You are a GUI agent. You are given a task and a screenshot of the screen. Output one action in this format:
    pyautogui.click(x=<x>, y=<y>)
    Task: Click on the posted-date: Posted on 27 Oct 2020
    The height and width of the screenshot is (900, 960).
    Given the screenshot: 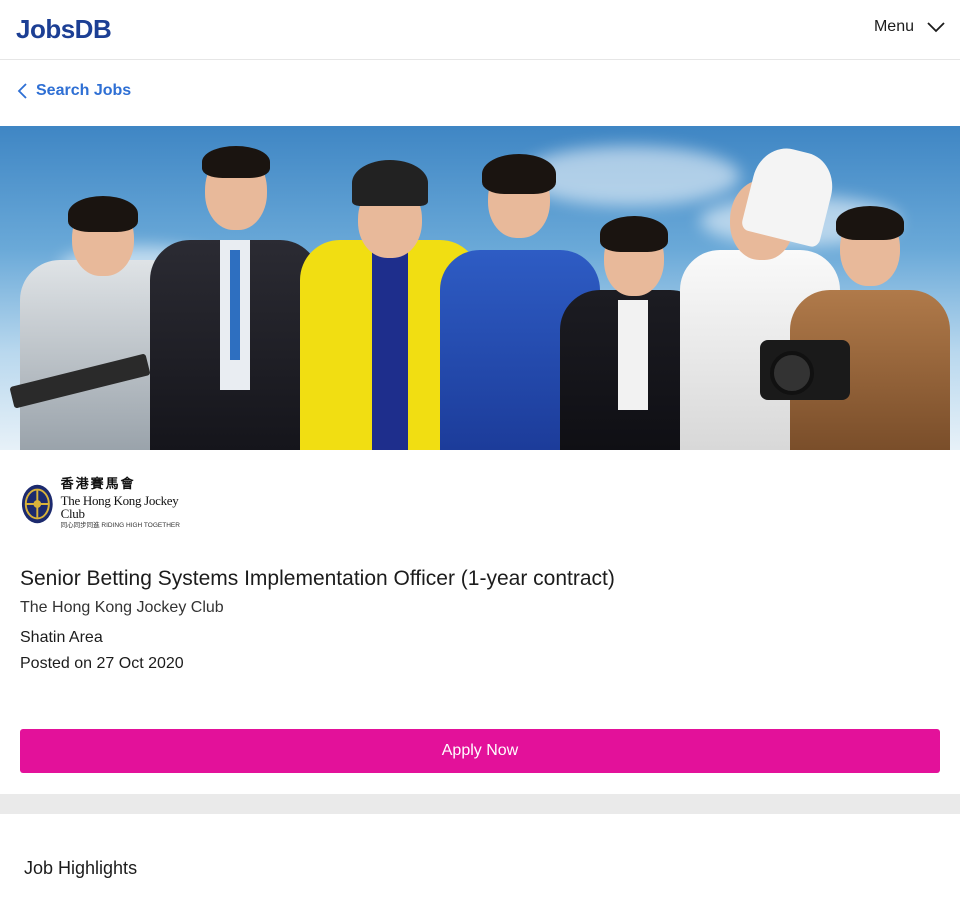 What is the action you would take?
    pyautogui.click(x=102, y=664)
    